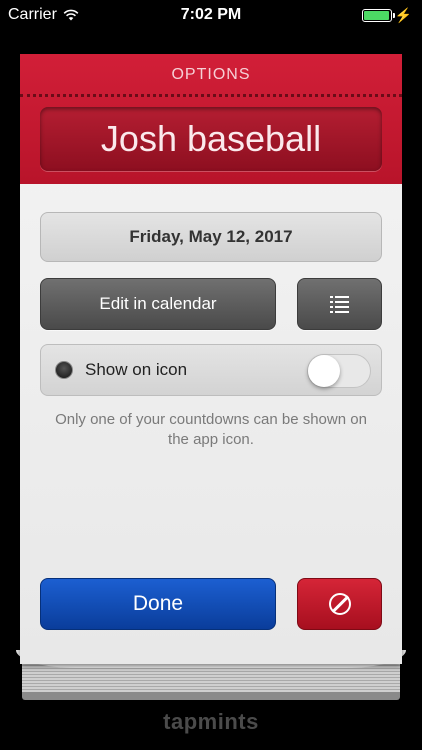 This screenshot has width=422, height=750. Describe the element at coordinates (211, 696) in the screenshot. I see `page-stack-base` at that location.